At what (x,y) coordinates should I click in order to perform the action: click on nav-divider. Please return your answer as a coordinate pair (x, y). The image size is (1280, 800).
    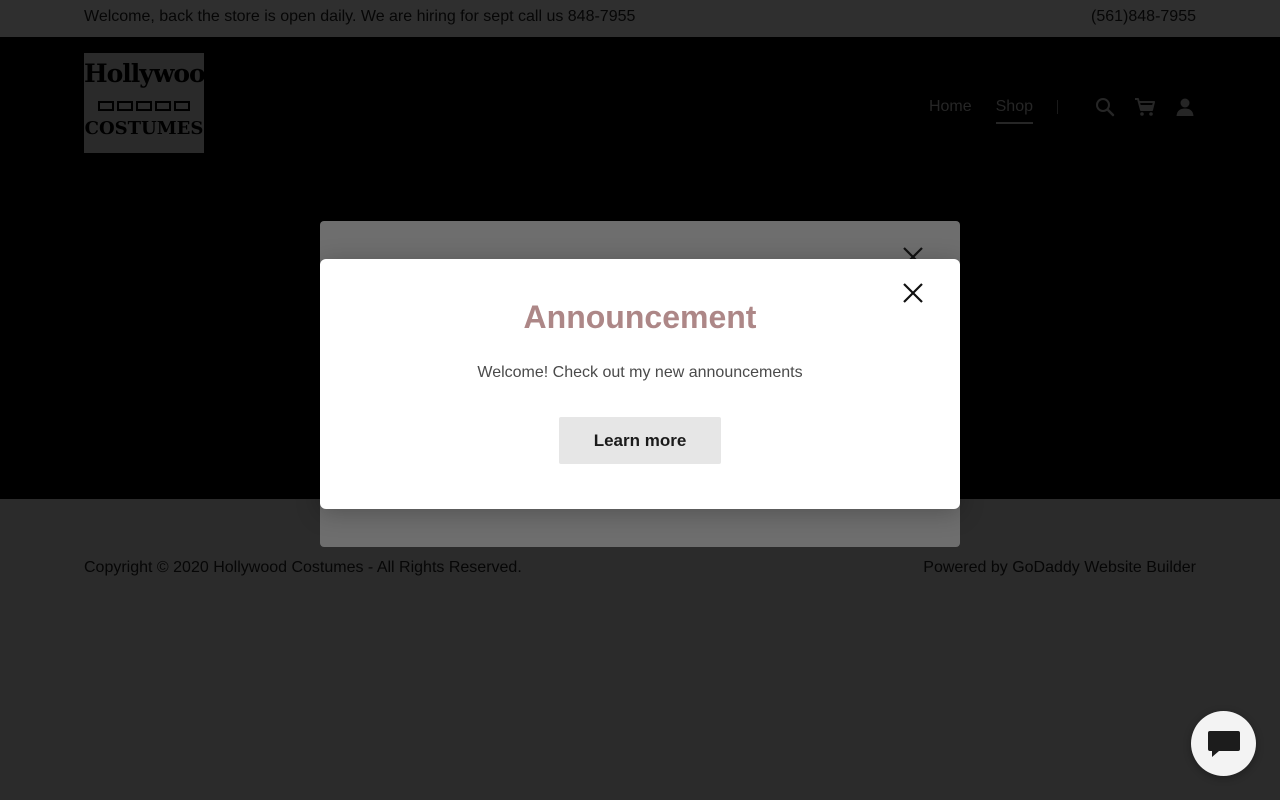
    Looking at the image, I should click on (1057, 107).